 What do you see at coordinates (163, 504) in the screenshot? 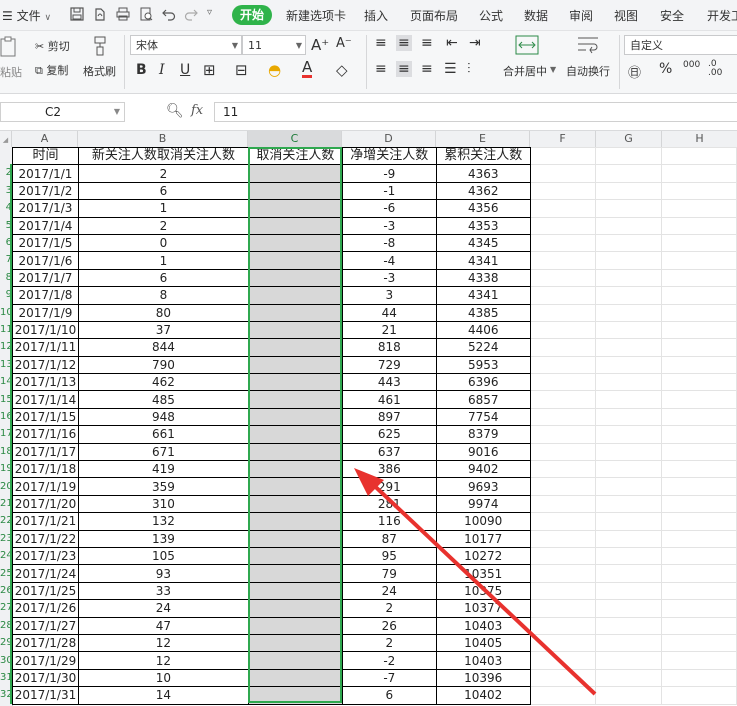
I see `new-followers-cell: 310` at bounding box center [163, 504].